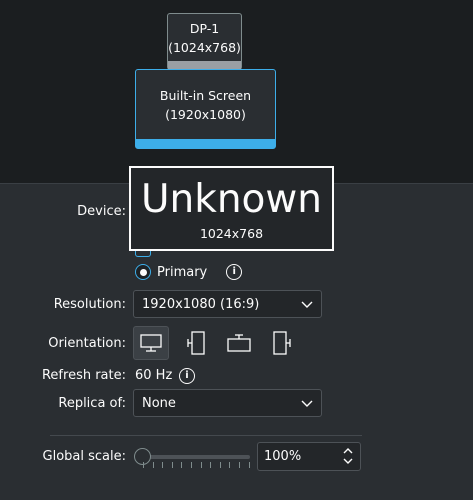 The image size is (473, 500). I want to click on separator, so click(206, 435).